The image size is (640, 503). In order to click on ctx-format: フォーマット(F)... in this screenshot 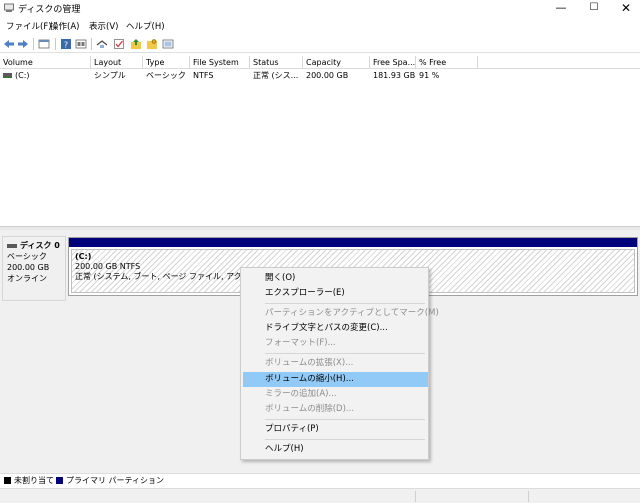, I will do `click(300, 343)`.